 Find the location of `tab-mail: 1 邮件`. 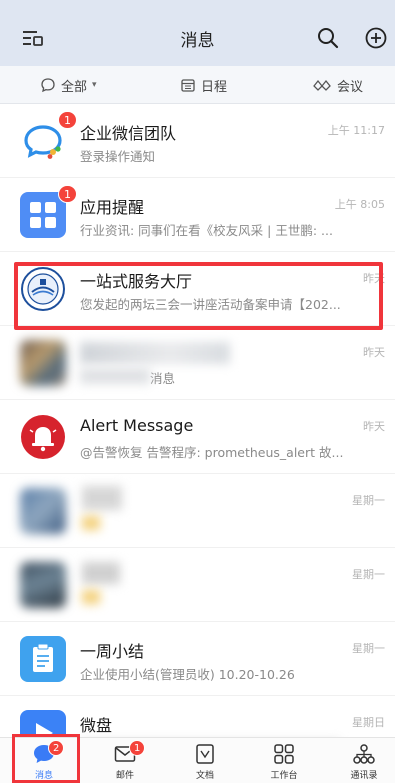

tab-mail: 1 邮件 is located at coordinates (125, 760).